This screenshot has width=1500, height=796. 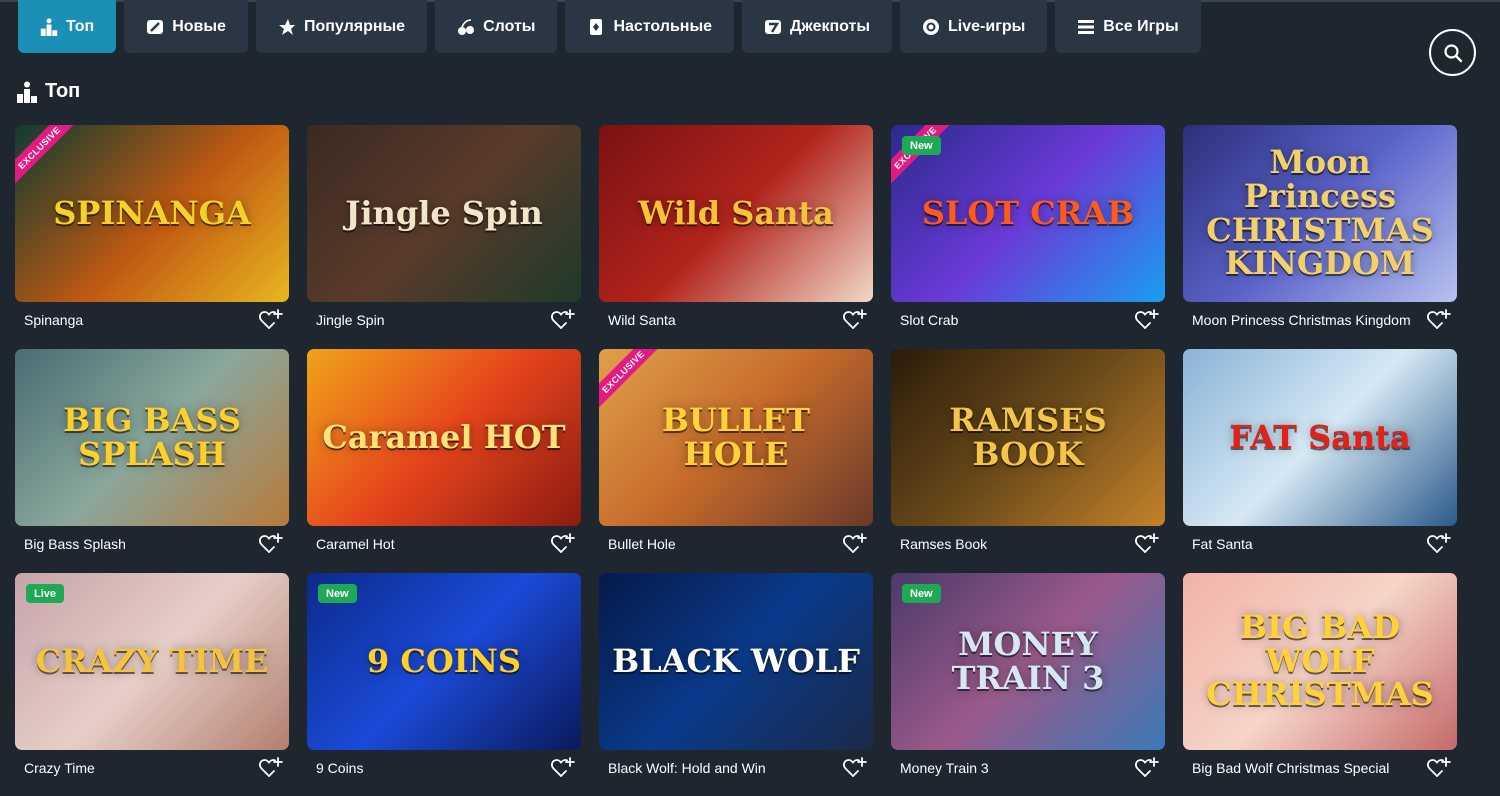 What do you see at coordinates (1028, 437) in the screenshot?
I see `game-thumbnail: RAMSES BOOK` at bounding box center [1028, 437].